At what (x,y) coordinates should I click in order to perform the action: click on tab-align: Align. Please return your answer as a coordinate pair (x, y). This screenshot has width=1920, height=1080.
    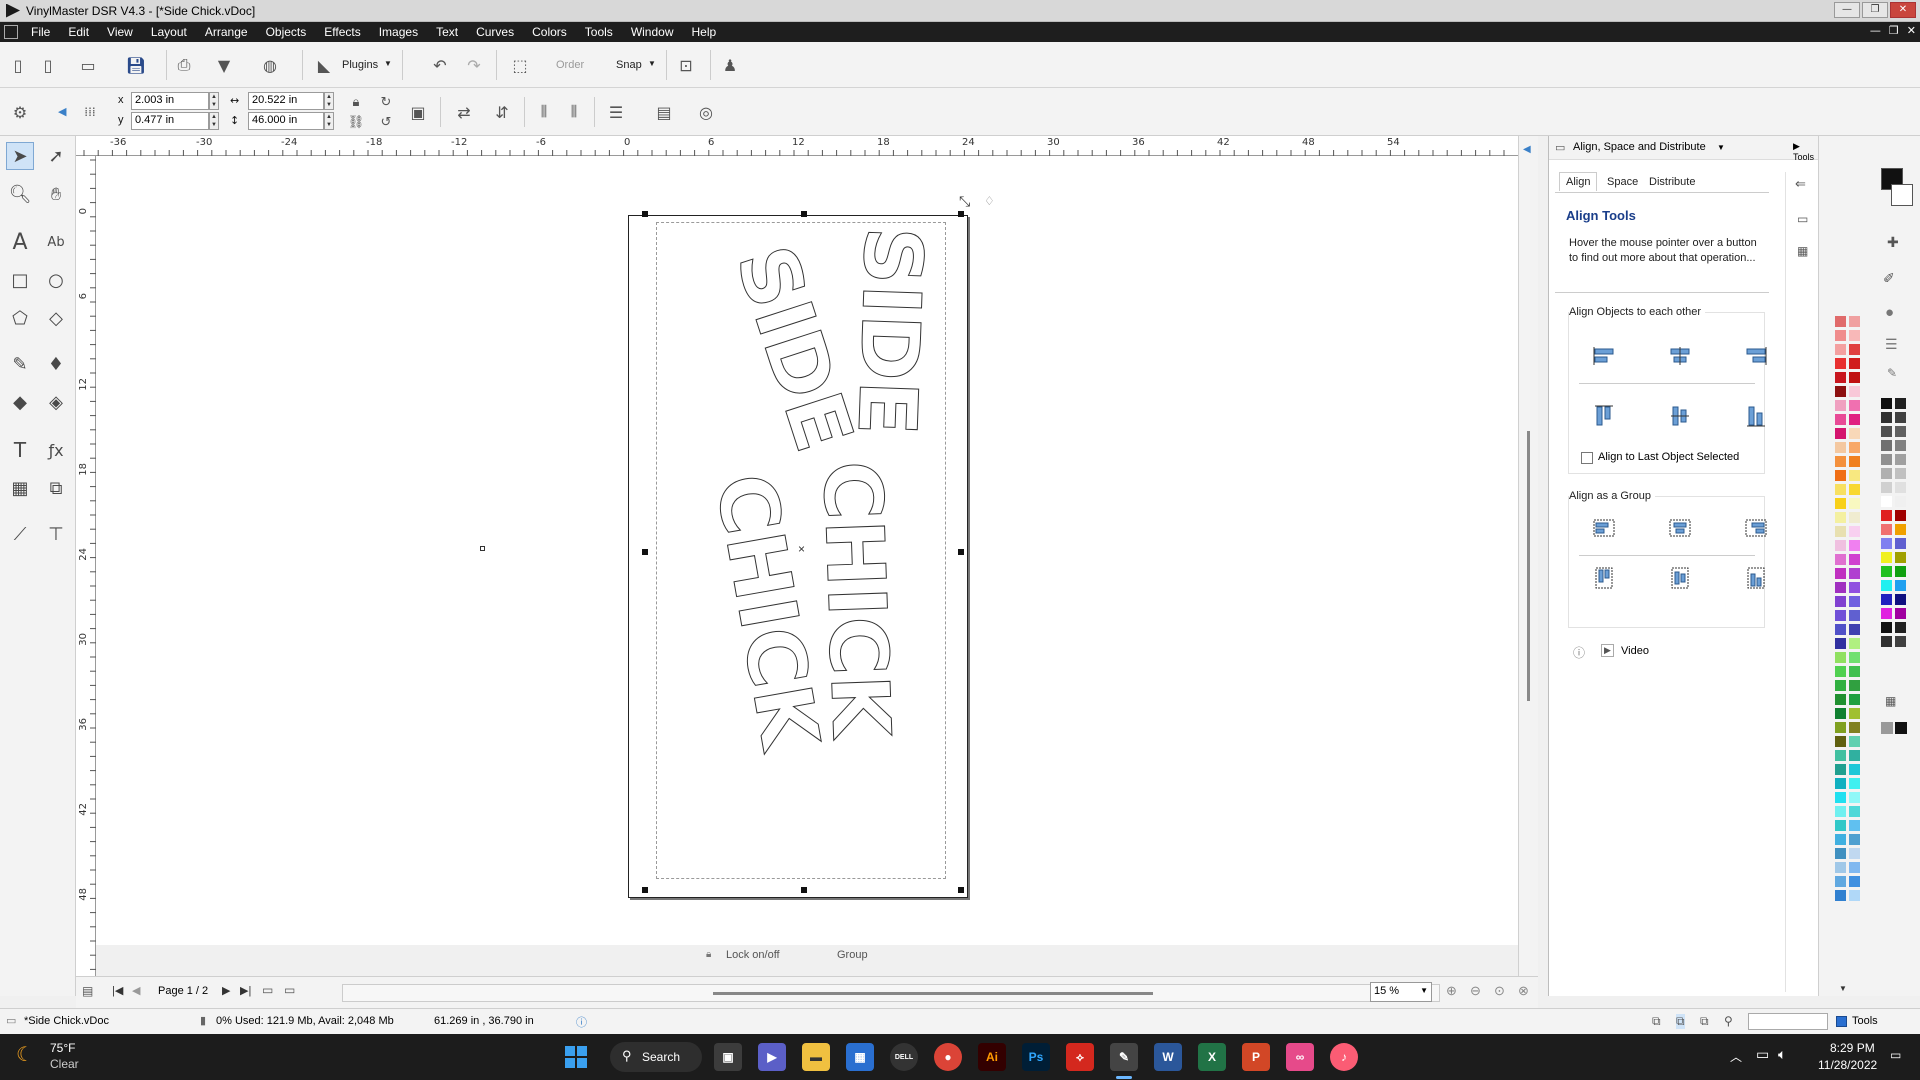
    Looking at the image, I should click on (1578, 181).